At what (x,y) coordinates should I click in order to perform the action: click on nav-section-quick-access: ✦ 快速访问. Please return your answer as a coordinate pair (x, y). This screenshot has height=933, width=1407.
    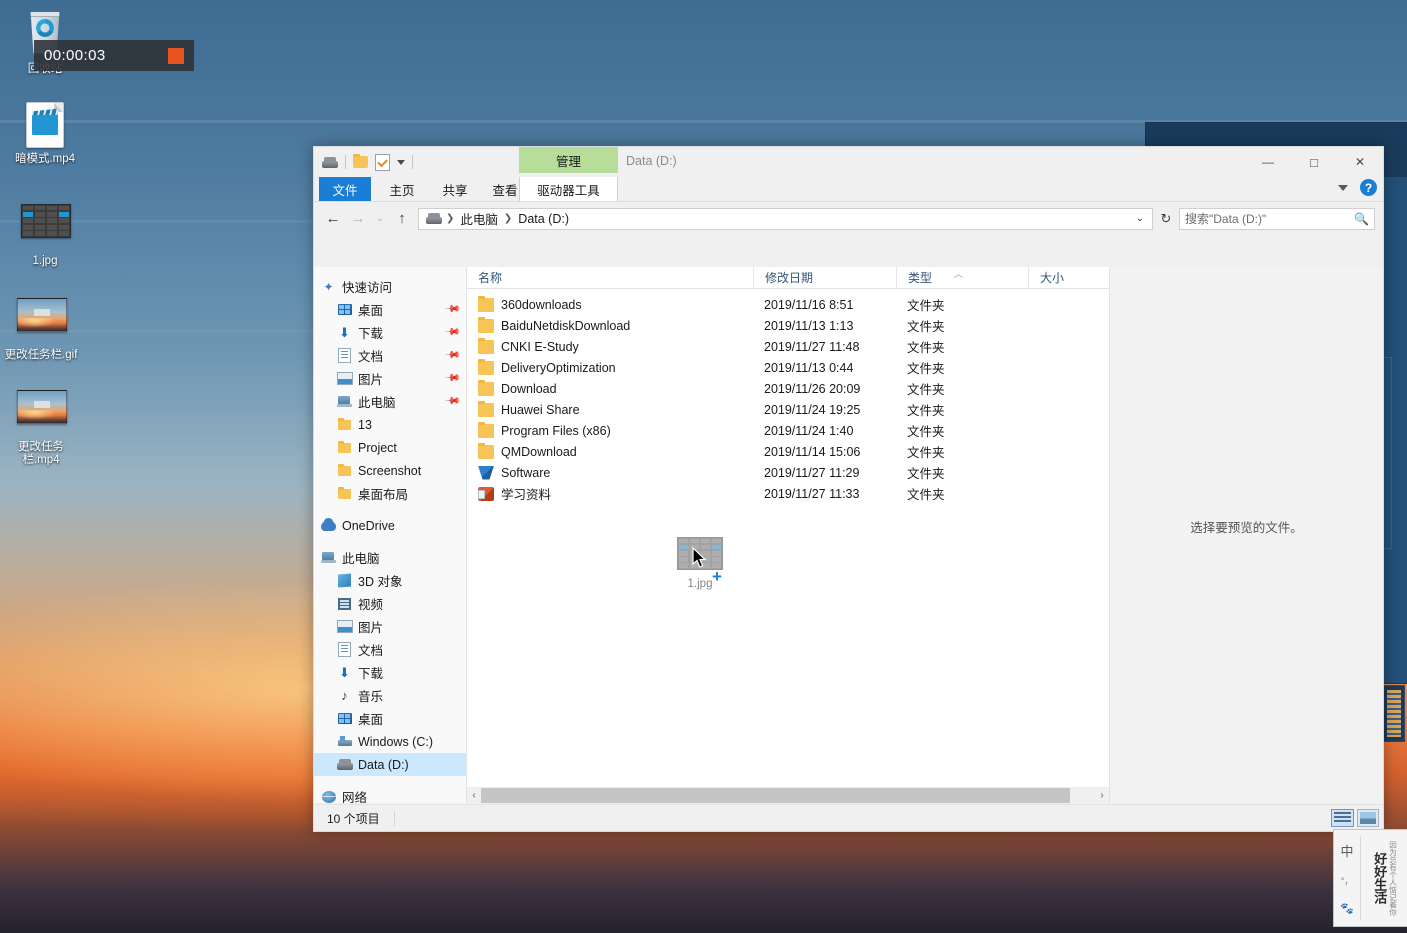
    Looking at the image, I should click on (390, 286).